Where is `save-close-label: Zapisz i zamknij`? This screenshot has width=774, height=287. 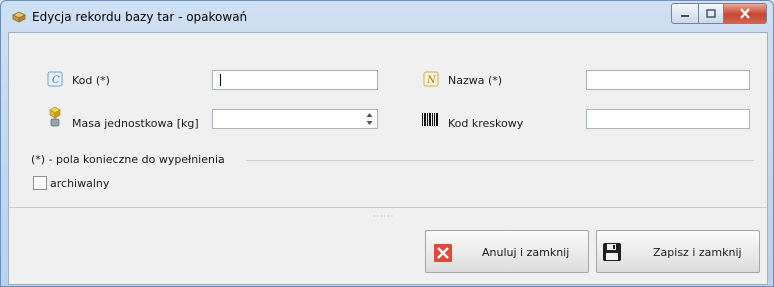 save-close-label: Zapisz i zamknij is located at coordinates (697, 252).